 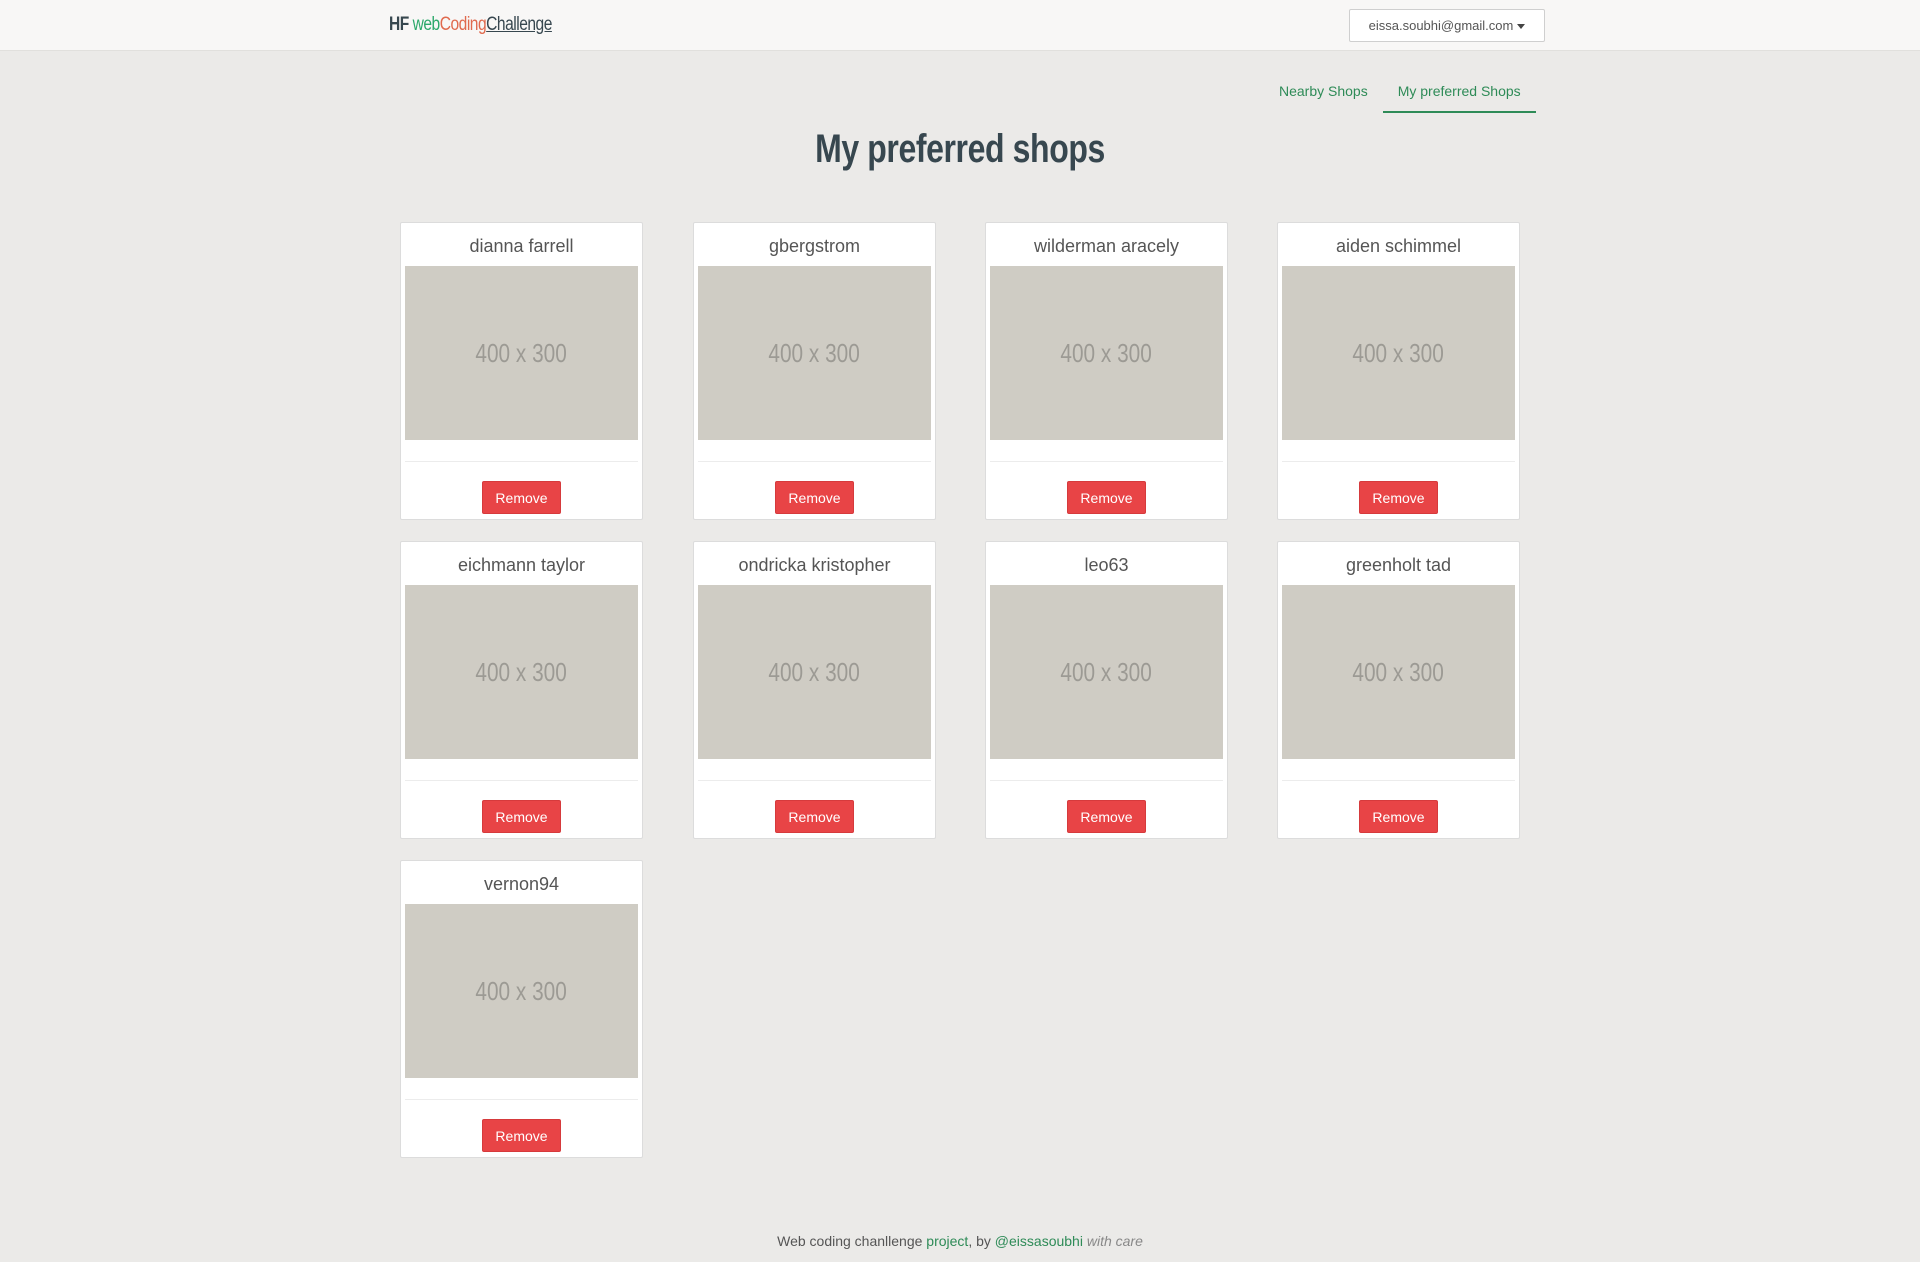 What do you see at coordinates (1441, 25) in the screenshot?
I see `user-email: eissa.soubhi@gmail.com` at bounding box center [1441, 25].